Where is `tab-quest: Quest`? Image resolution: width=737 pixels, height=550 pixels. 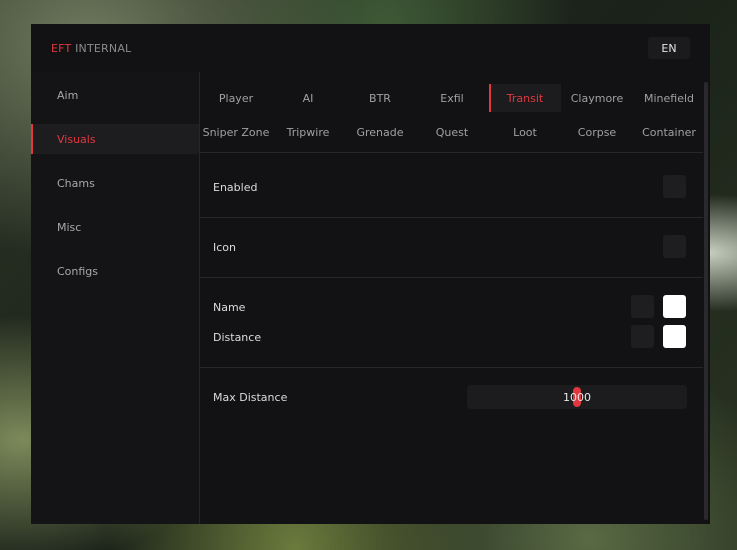 tab-quest: Quest is located at coordinates (452, 132).